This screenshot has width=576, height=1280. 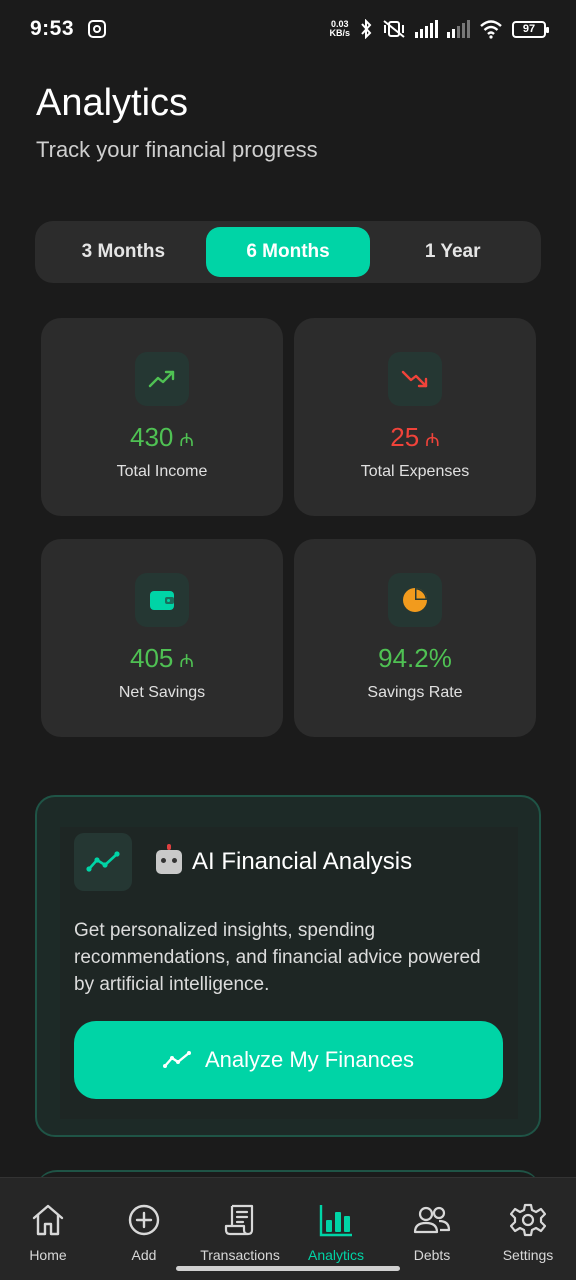 What do you see at coordinates (530, 29) in the screenshot?
I see `battery-icon: 97` at bounding box center [530, 29].